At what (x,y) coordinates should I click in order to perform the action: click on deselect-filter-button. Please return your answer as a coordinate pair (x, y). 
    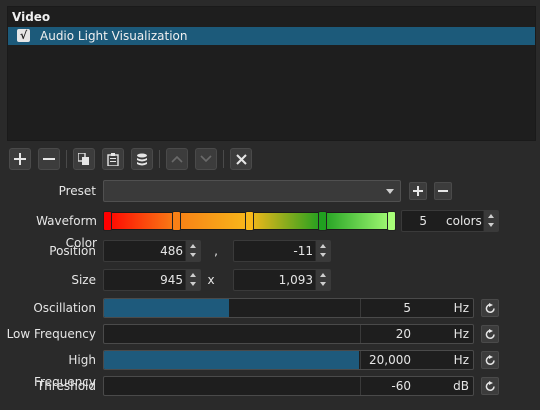
    Looking at the image, I should click on (241, 159).